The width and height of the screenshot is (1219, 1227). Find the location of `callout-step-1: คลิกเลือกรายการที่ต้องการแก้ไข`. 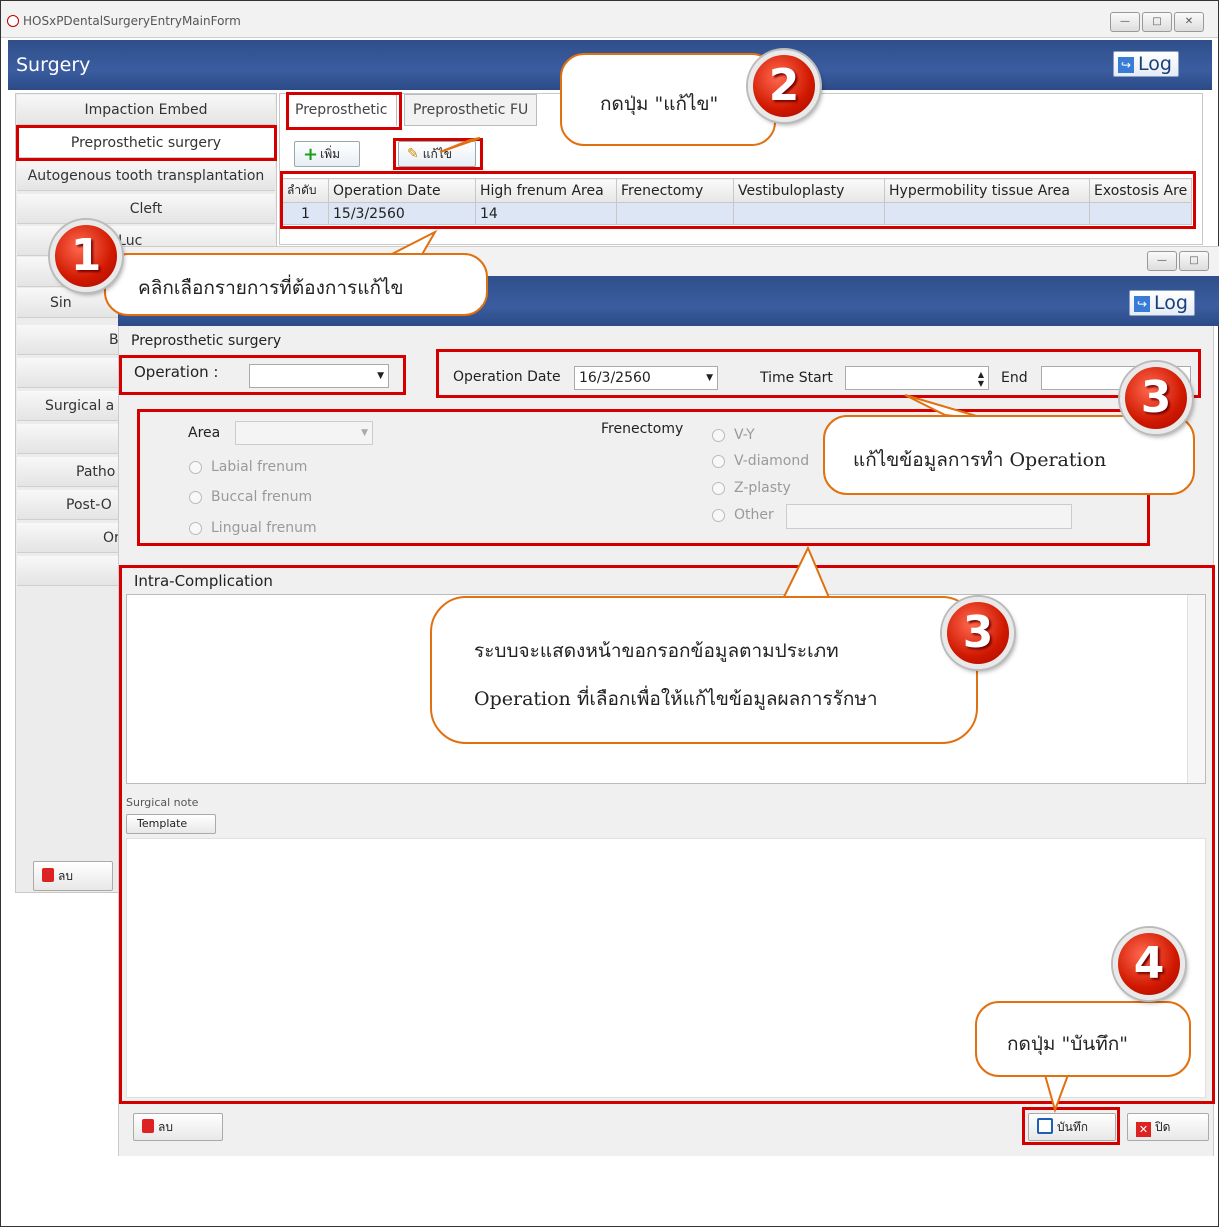

callout-step-1: คลิกเลือกรายการที่ต้องการแก้ไข is located at coordinates (296, 284).